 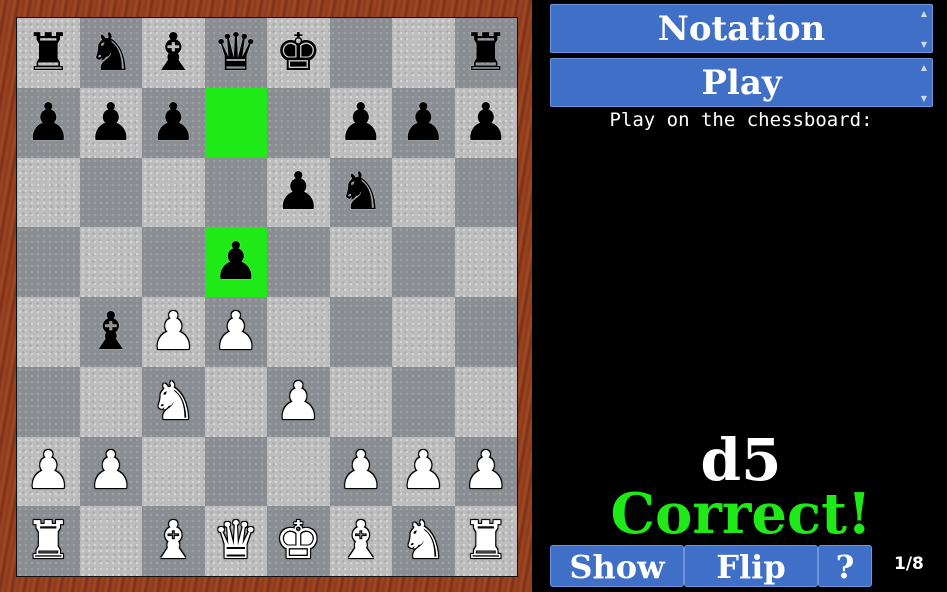 I want to click on square-c3: ♞, so click(x=173, y=401).